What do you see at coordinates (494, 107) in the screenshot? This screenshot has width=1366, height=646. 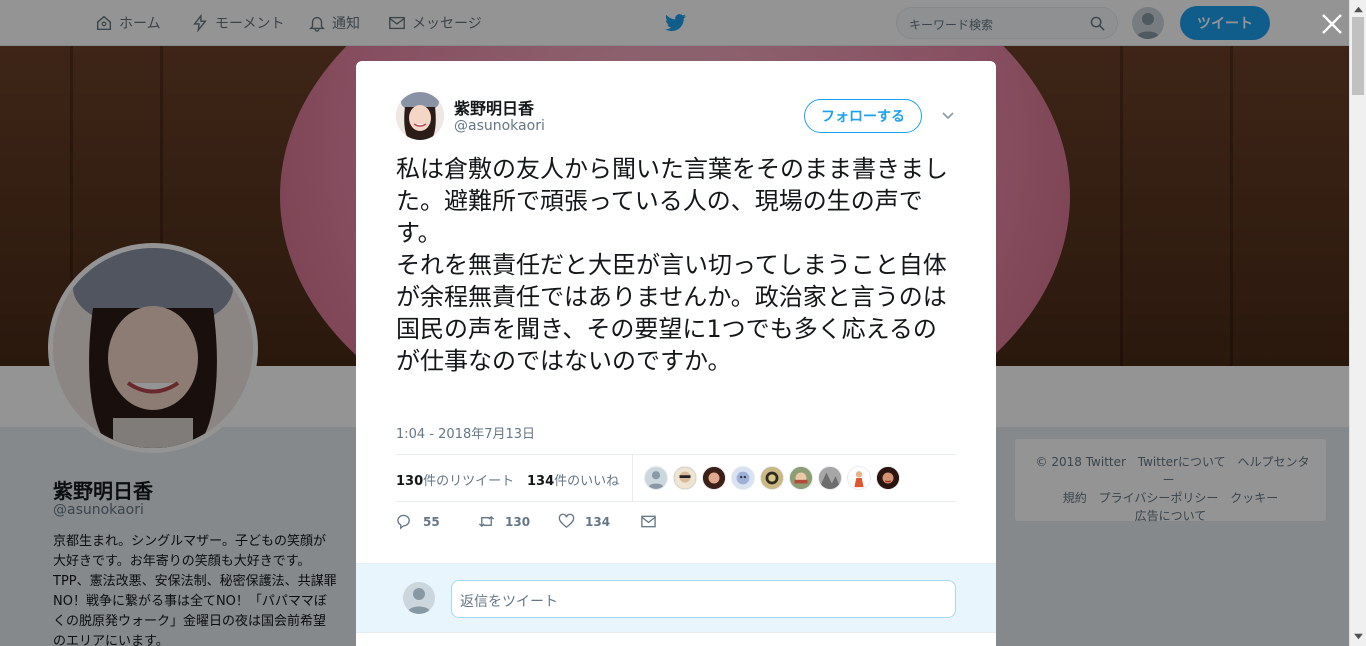 I see `author-name: 紫野明日香` at bounding box center [494, 107].